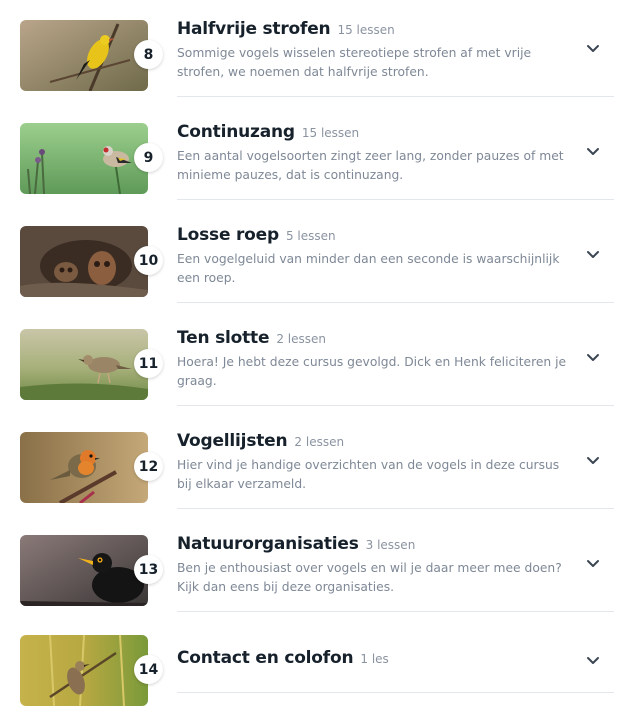  Describe the element at coordinates (310, 236) in the screenshot. I see `lesson-count: 5 lessen` at that location.